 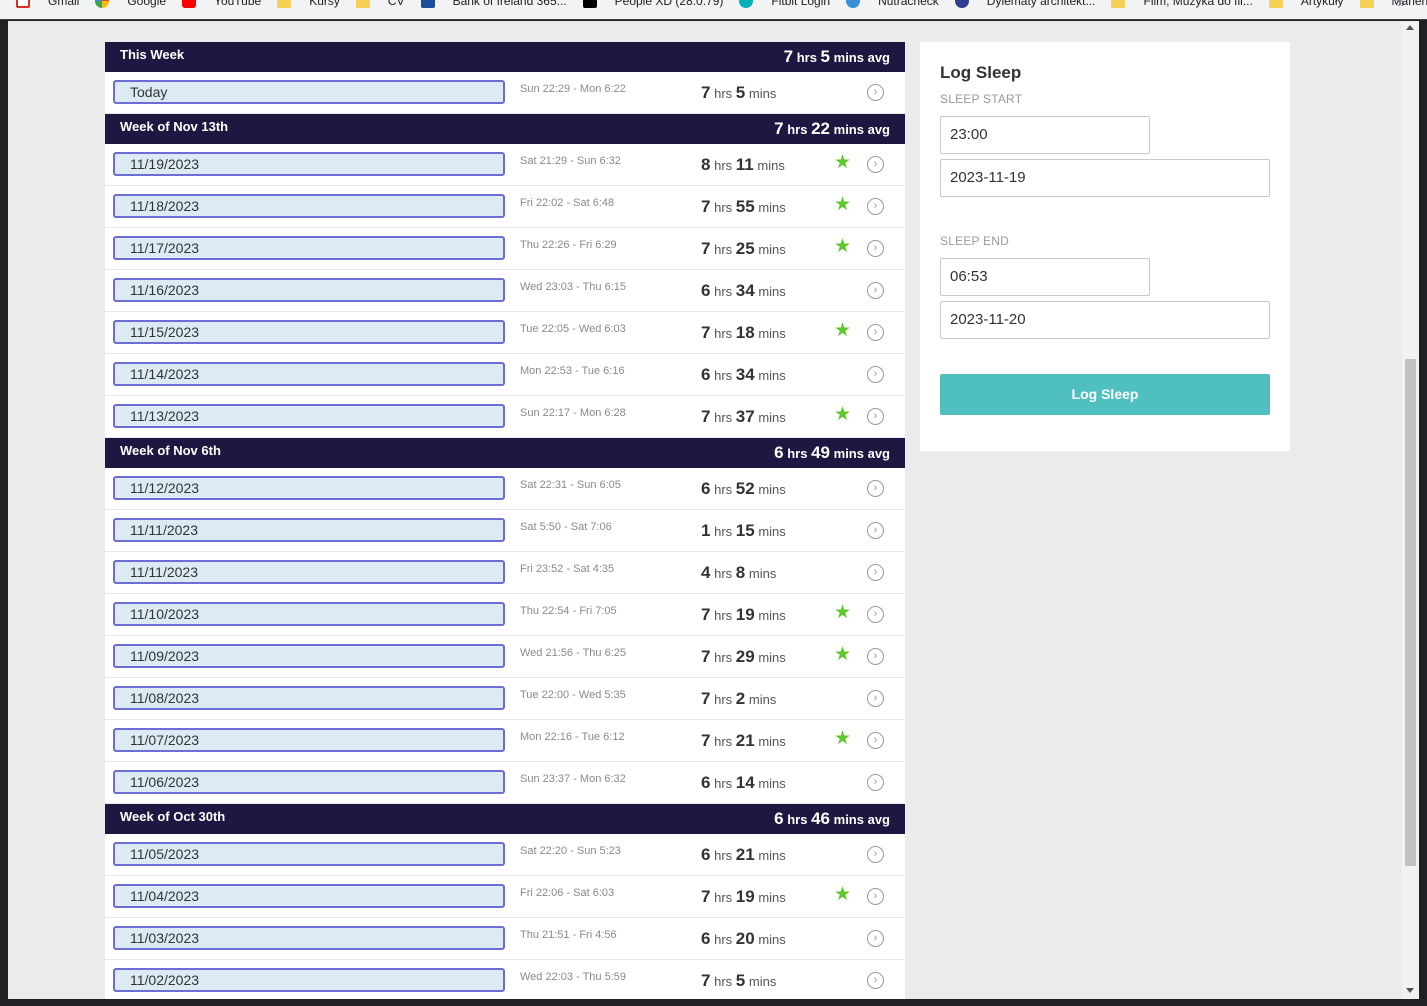 What do you see at coordinates (309, 782) in the screenshot?
I see `sleep-date-field: 11/06/2023` at bounding box center [309, 782].